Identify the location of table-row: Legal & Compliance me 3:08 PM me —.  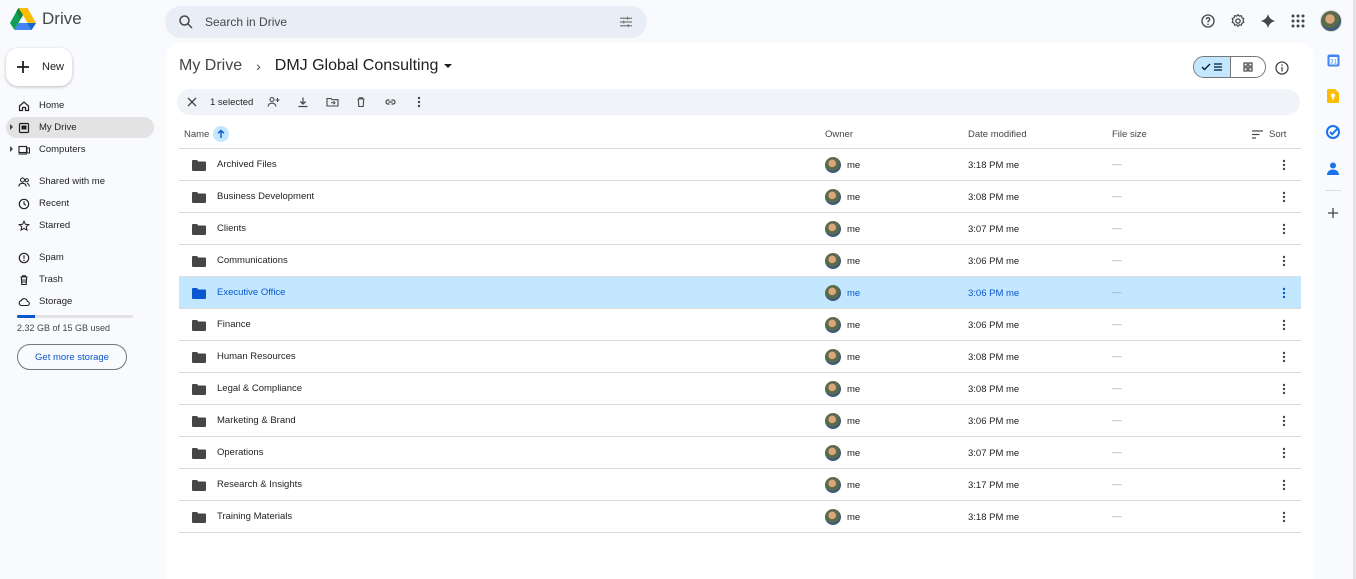
(740, 389).